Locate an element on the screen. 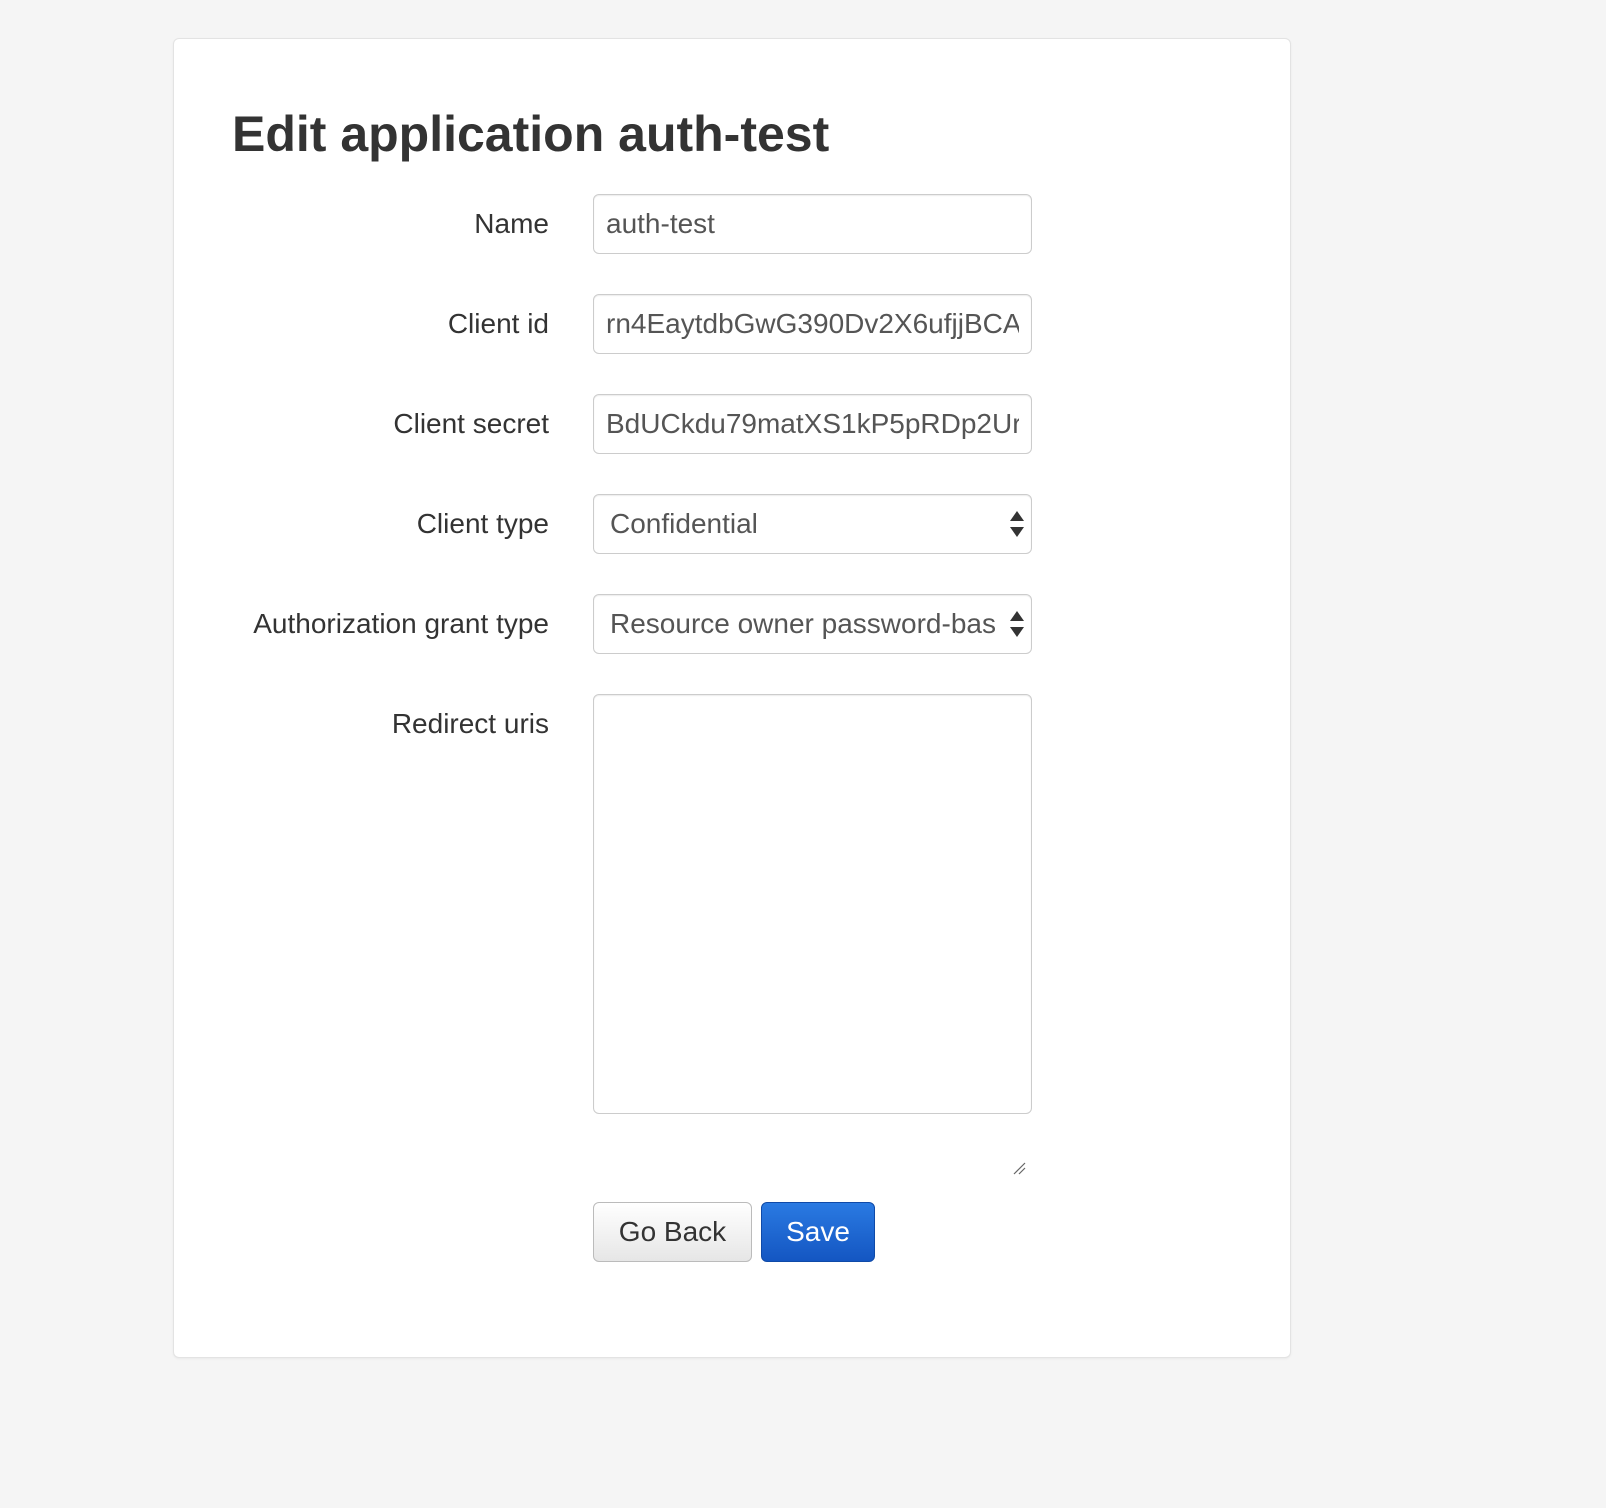 The width and height of the screenshot is (1606, 1508). client-secret-label: Client secret is located at coordinates (471, 423).